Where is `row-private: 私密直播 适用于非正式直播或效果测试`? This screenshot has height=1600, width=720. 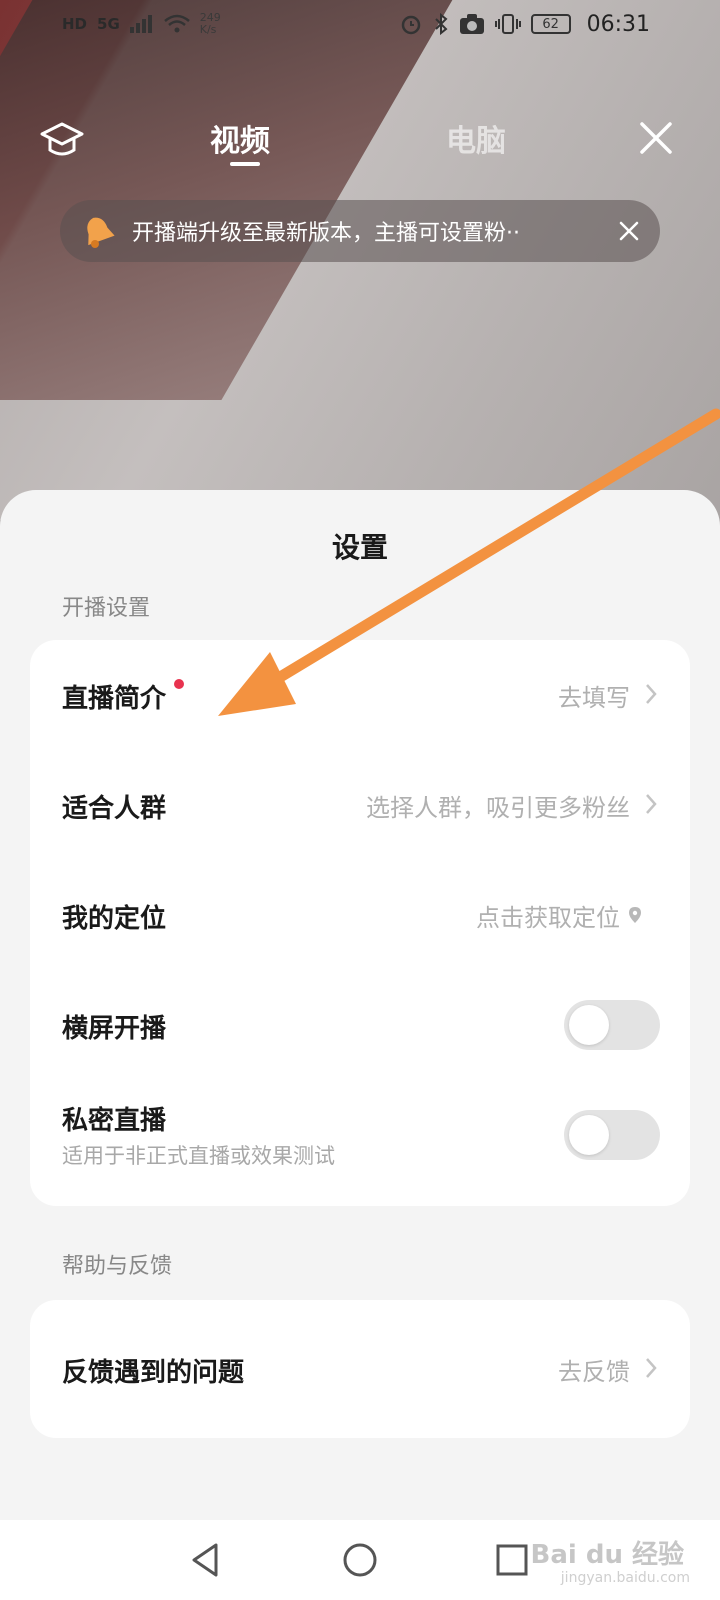
row-private: 私密直播 适用于非正式直播或效果测试 is located at coordinates (360, 1140).